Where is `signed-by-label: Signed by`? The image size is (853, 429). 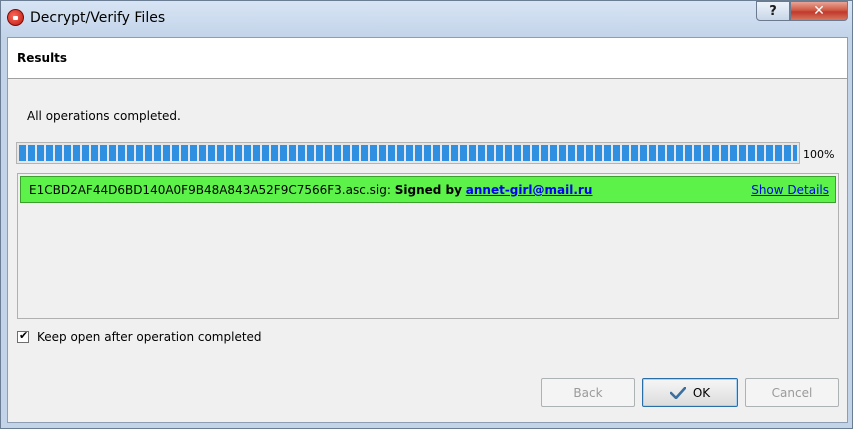
signed-by-label: Signed by is located at coordinates (428, 190).